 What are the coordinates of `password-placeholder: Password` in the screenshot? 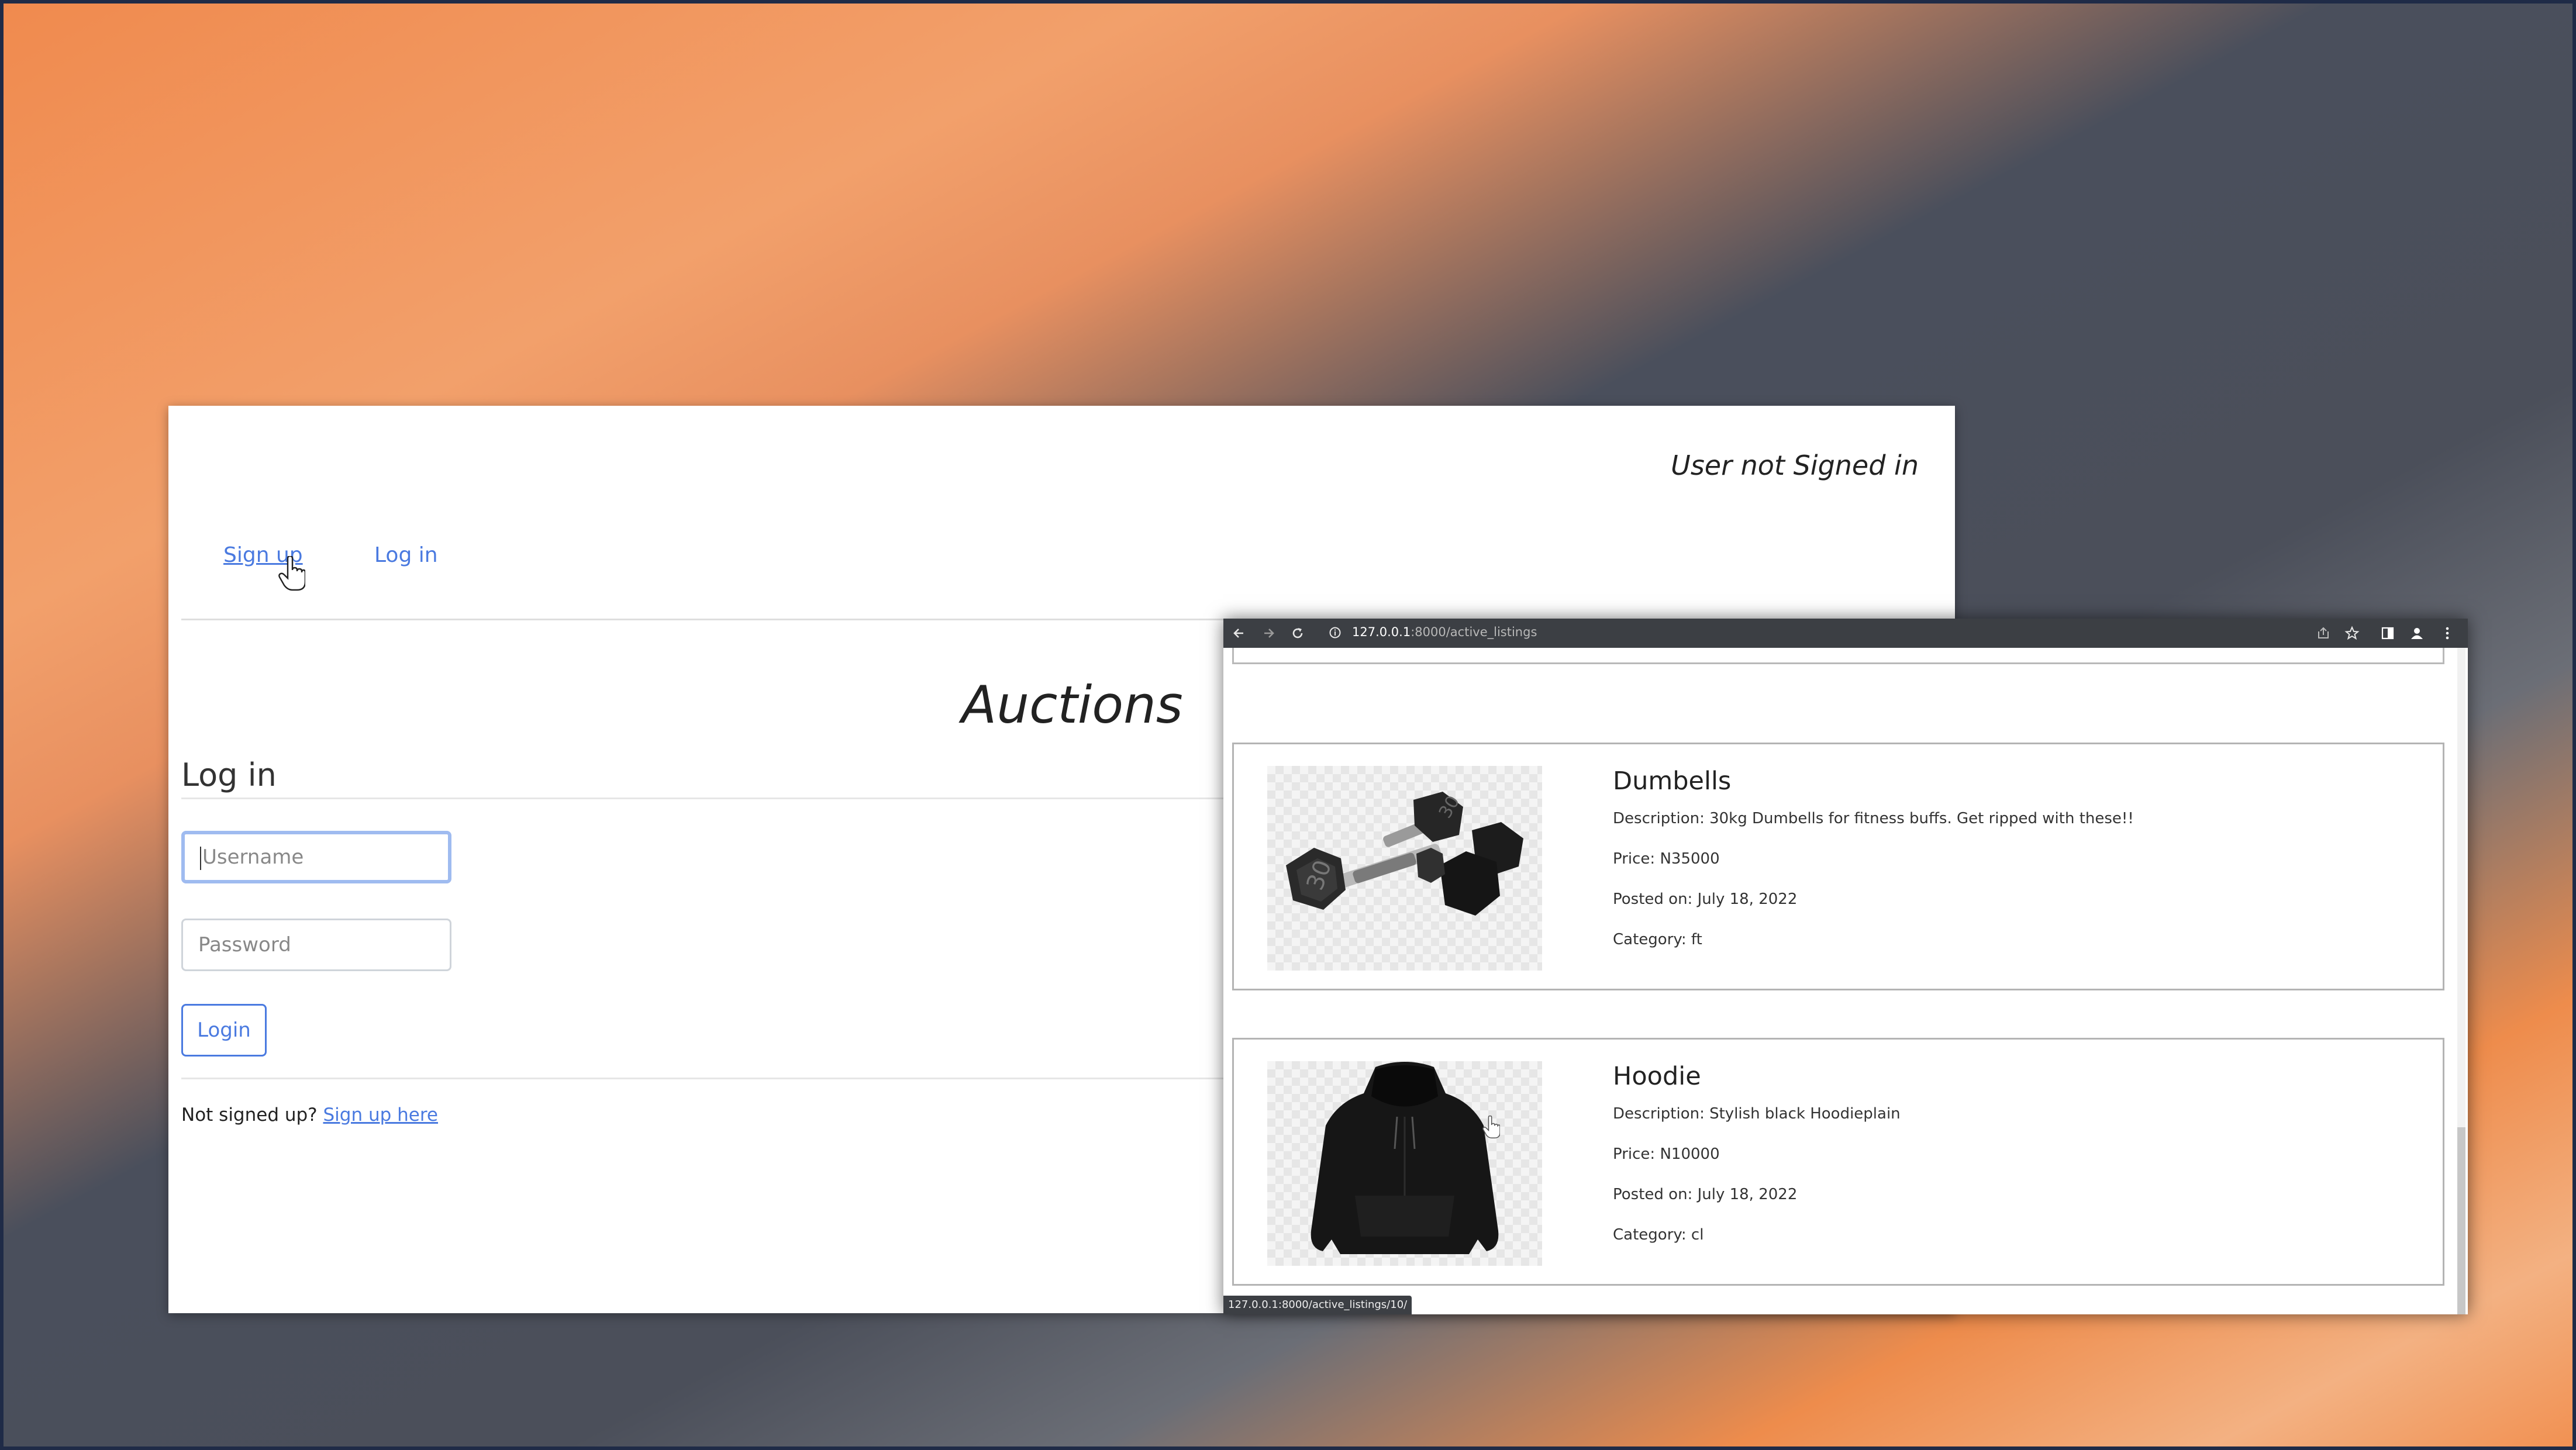 It's located at (245, 945).